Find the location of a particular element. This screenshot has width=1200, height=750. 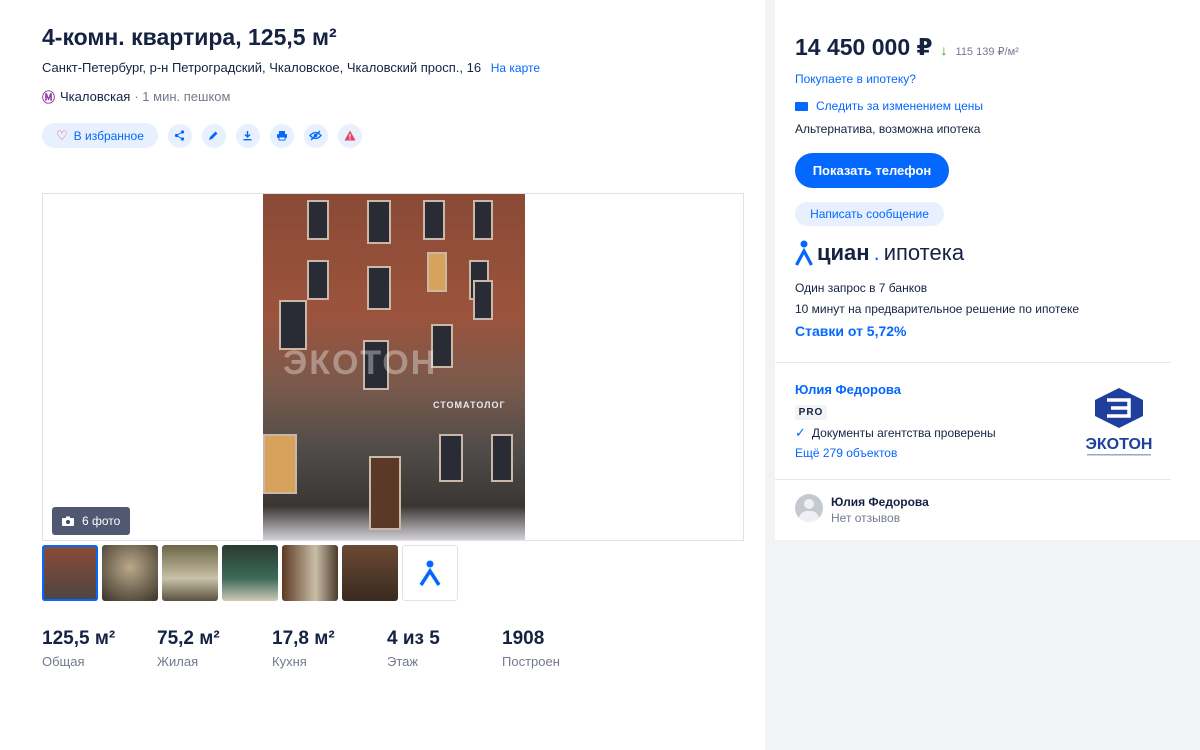

hide-icon is located at coordinates (316, 135).